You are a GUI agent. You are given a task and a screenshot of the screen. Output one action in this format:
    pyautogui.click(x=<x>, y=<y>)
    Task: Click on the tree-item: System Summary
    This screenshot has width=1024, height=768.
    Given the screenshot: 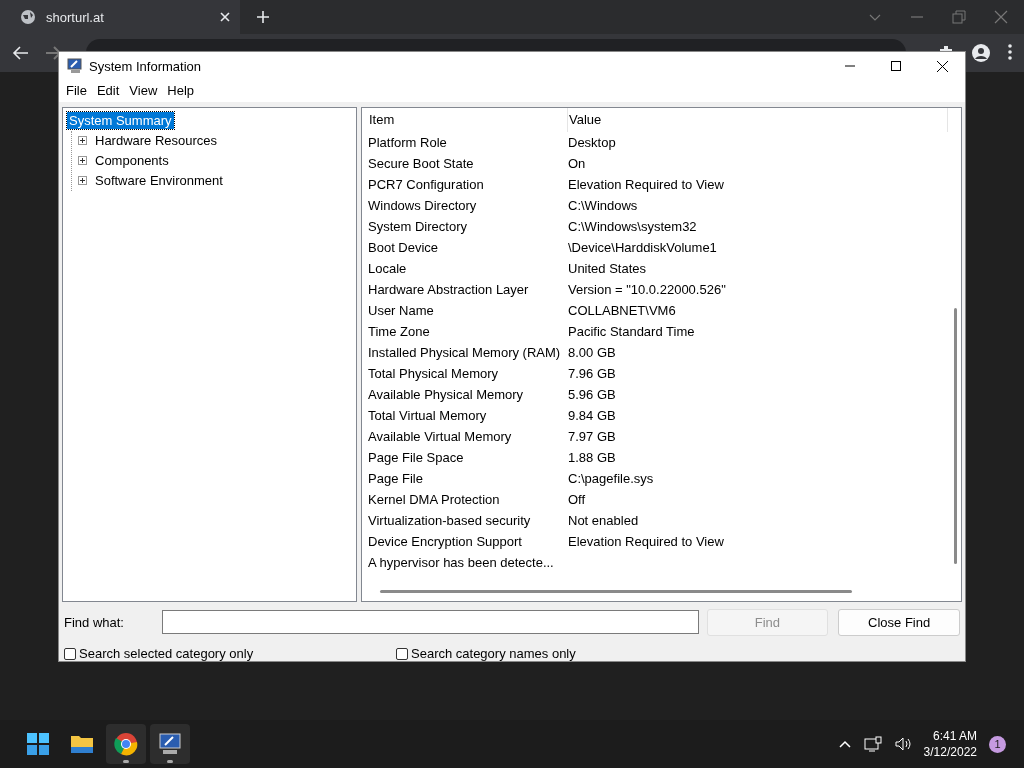 What is the action you would take?
    pyautogui.click(x=120, y=121)
    